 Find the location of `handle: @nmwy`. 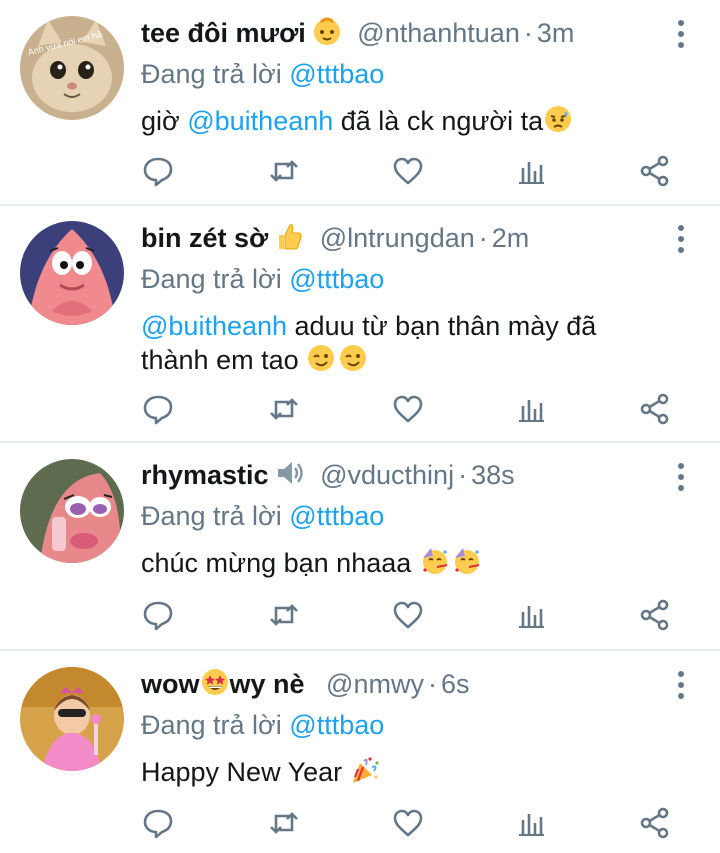

handle: @nmwy is located at coordinates (375, 684).